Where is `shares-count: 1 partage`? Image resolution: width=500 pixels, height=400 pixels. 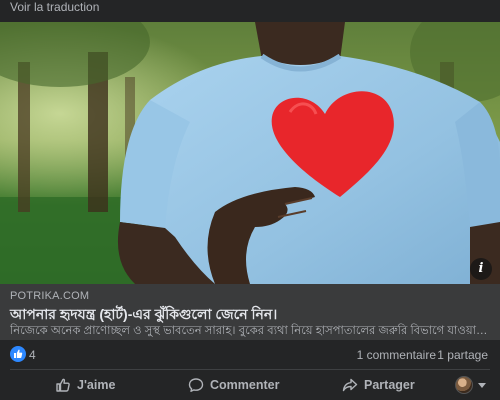 shares-count: 1 partage is located at coordinates (462, 355).